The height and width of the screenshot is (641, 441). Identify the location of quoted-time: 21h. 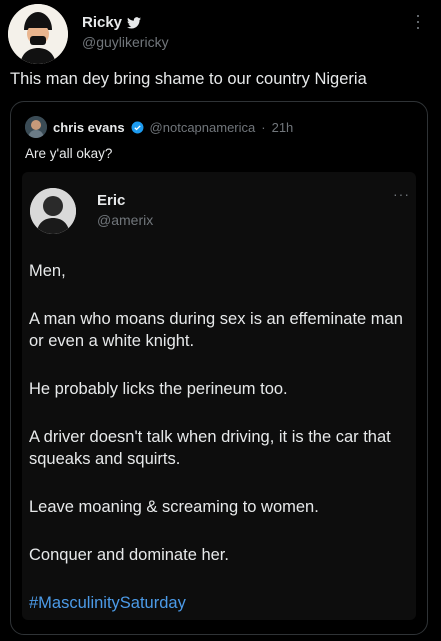
(283, 127).